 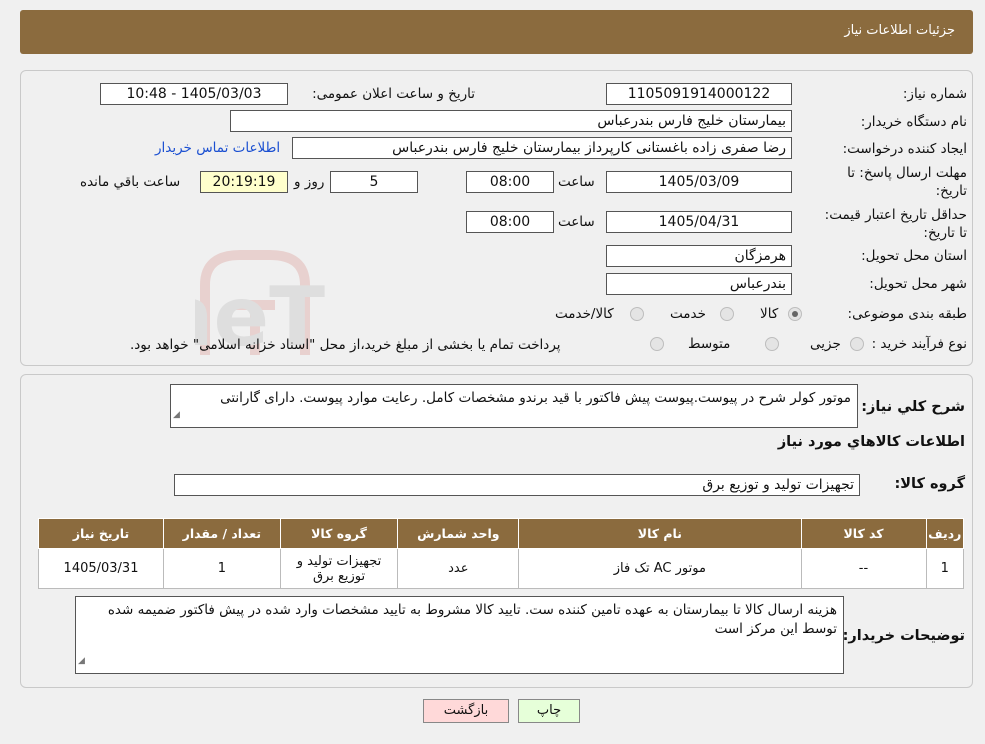 What do you see at coordinates (944, 533) in the screenshot?
I see `col-row: ردیف` at bounding box center [944, 533].